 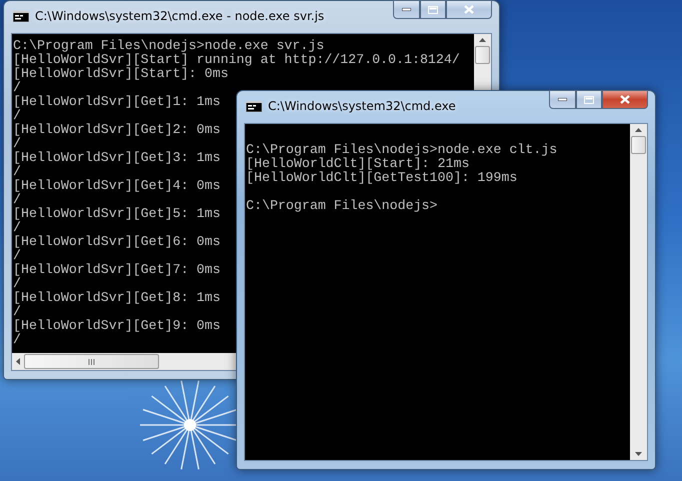 I want to click on console-line: [HelloWorldSvr][Get]1: 1ms, so click(x=116, y=101).